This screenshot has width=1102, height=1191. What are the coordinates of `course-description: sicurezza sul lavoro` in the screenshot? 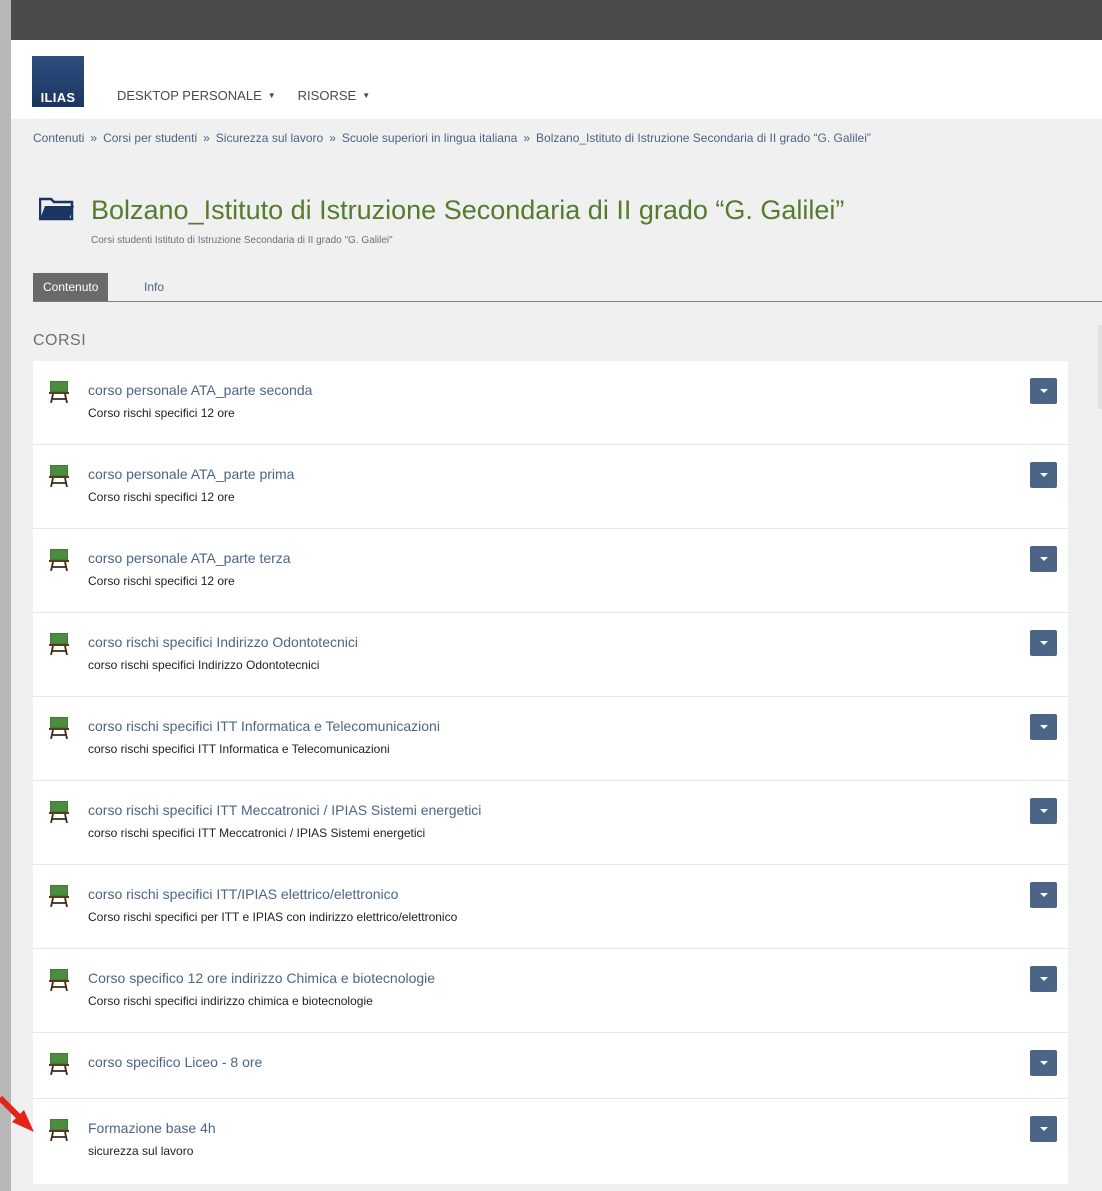 It's located at (141, 1151).